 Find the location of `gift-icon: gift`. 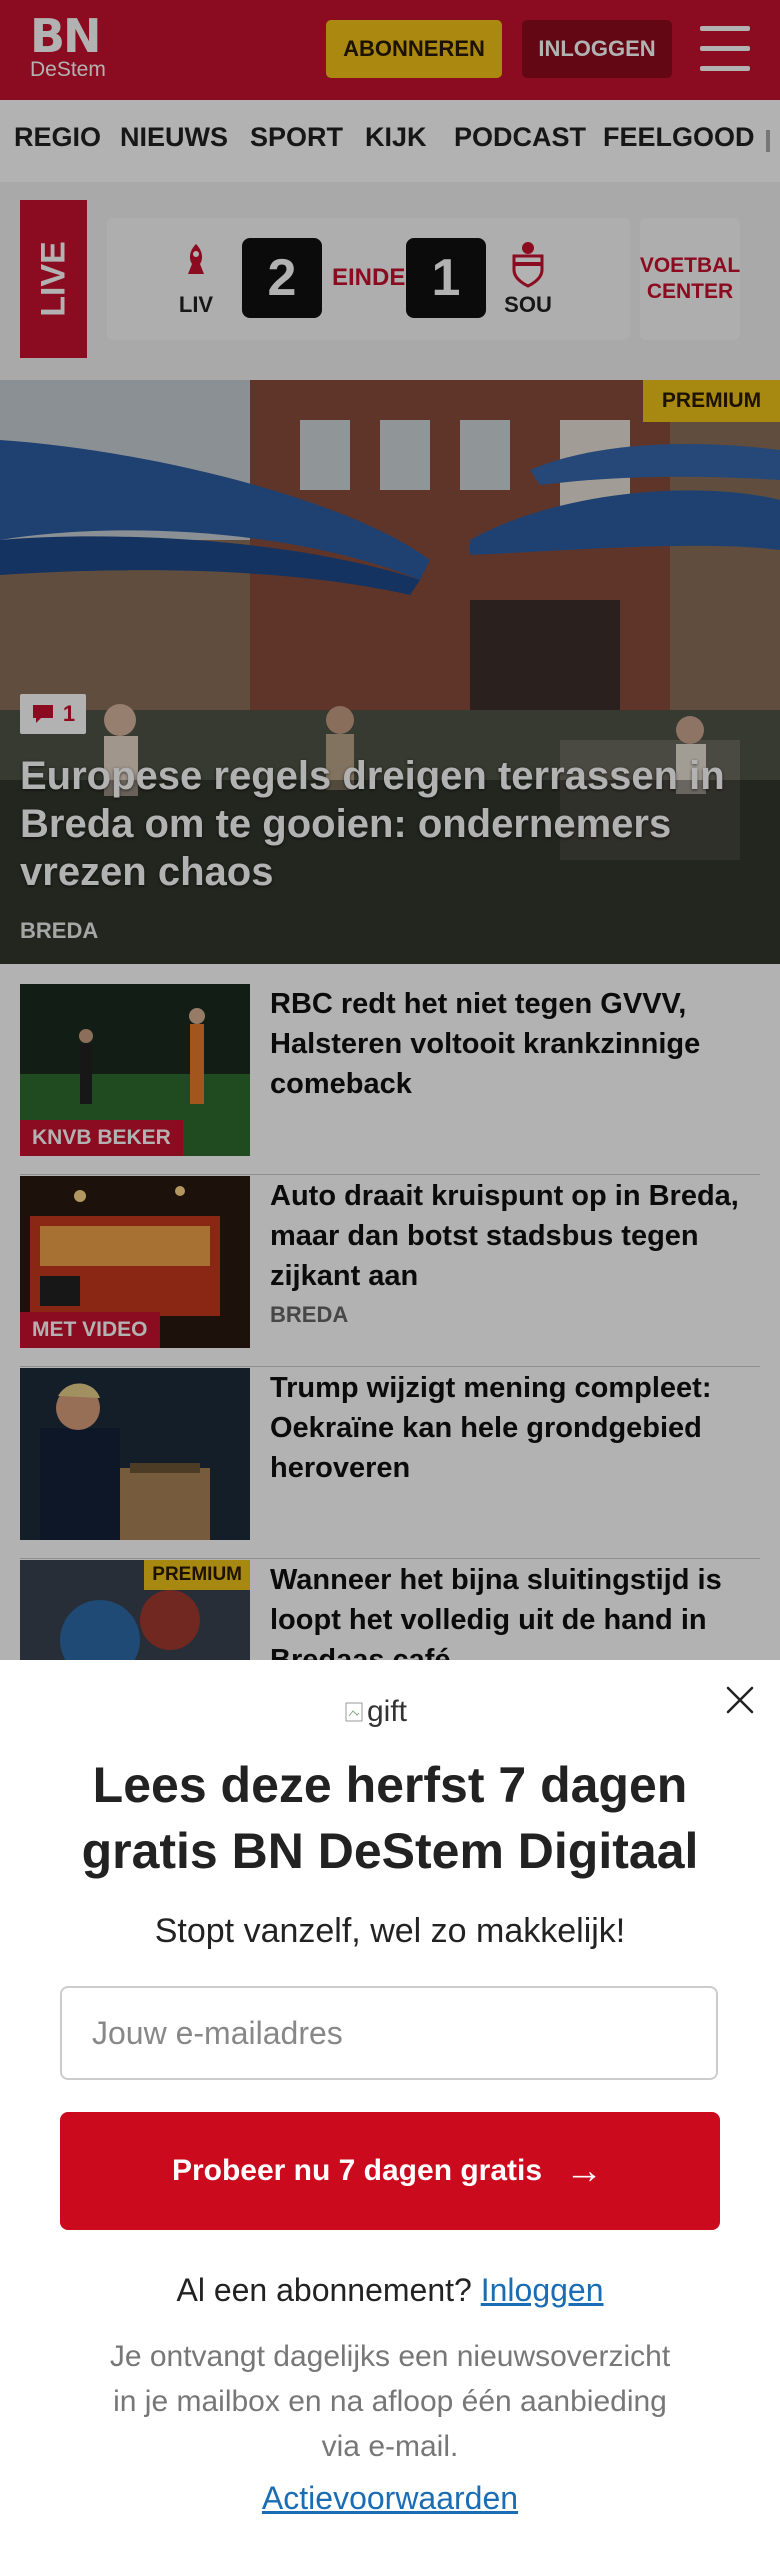

gift-icon: gift is located at coordinates (390, 1712).